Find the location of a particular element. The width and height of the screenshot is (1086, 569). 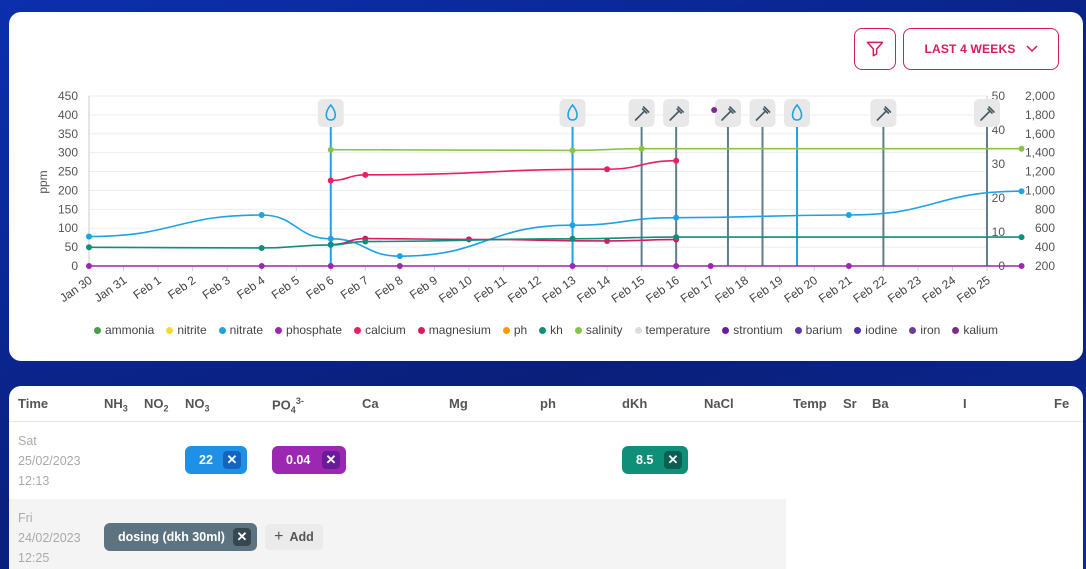

add-button: + Add is located at coordinates (294, 537).